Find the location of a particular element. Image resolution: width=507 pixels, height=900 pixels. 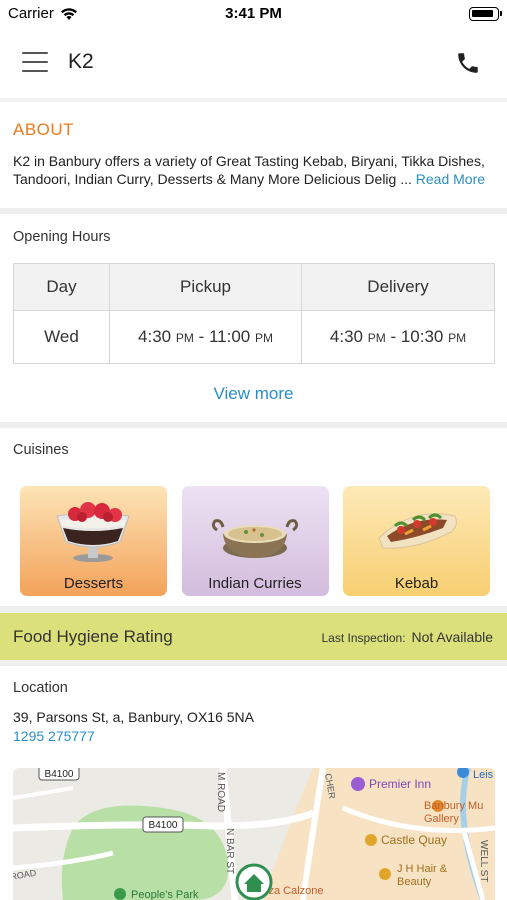

last-inspection-value: Not Available is located at coordinates (452, 637).